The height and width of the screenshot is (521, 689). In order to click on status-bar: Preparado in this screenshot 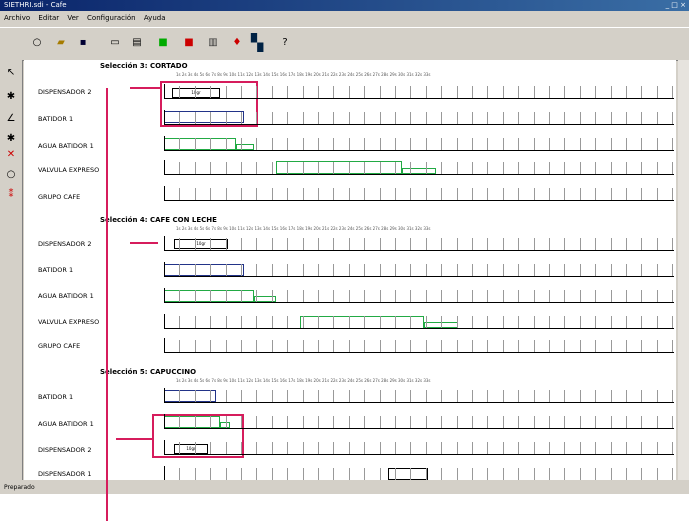, I will do `click(344, 488)`.